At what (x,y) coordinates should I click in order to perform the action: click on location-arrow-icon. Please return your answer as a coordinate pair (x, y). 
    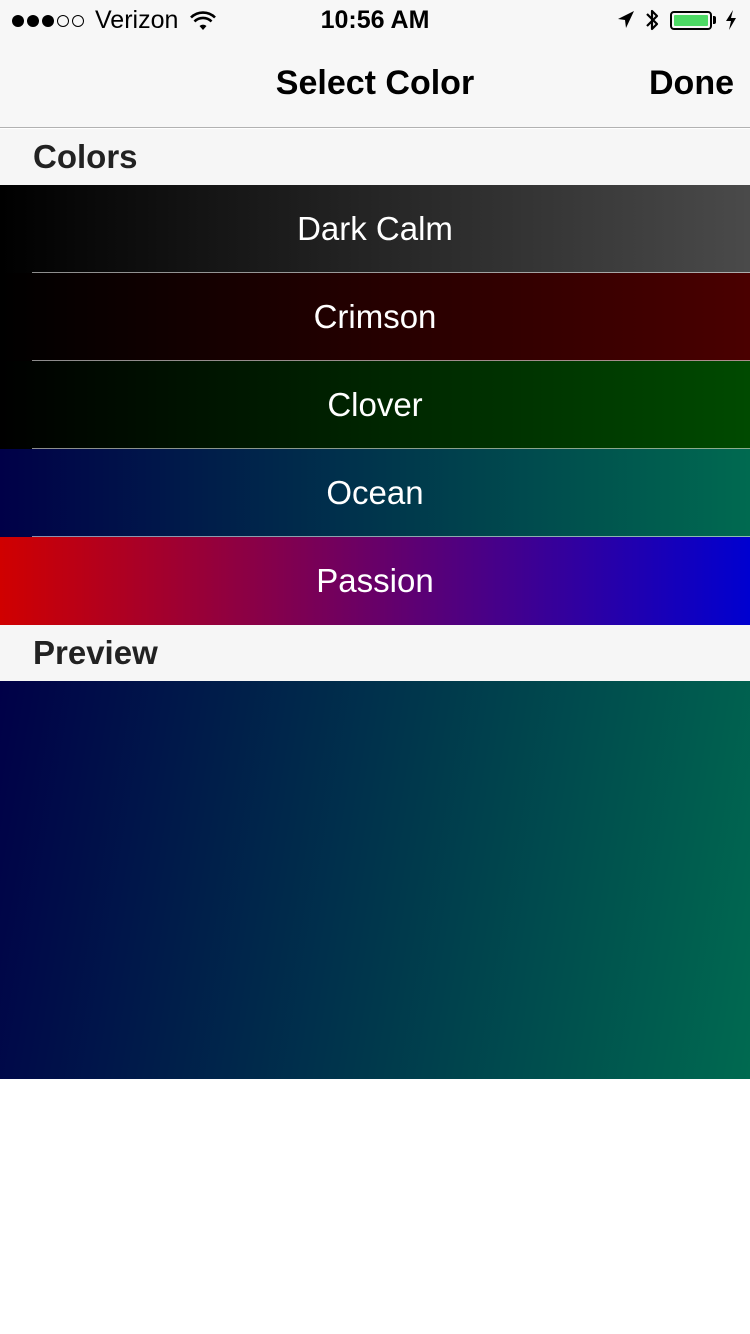
    Looking at the image, I should click on (626, 19).